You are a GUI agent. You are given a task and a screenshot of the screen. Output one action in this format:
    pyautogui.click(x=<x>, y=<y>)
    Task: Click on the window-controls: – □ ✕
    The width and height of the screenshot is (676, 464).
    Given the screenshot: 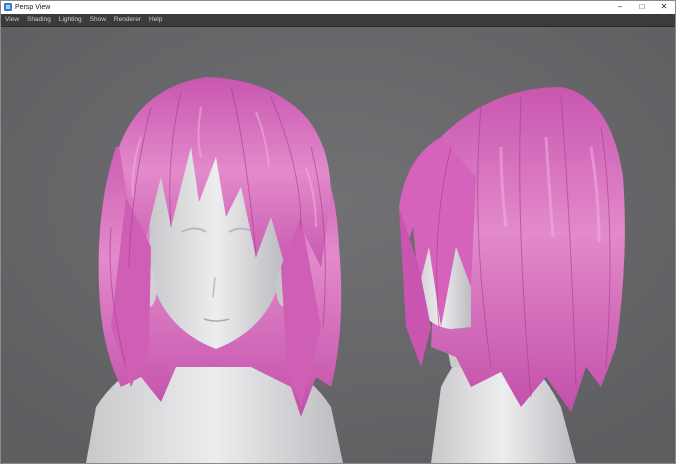 What is the action you would take?
    pyautogui.click(x=642, y=7)
    